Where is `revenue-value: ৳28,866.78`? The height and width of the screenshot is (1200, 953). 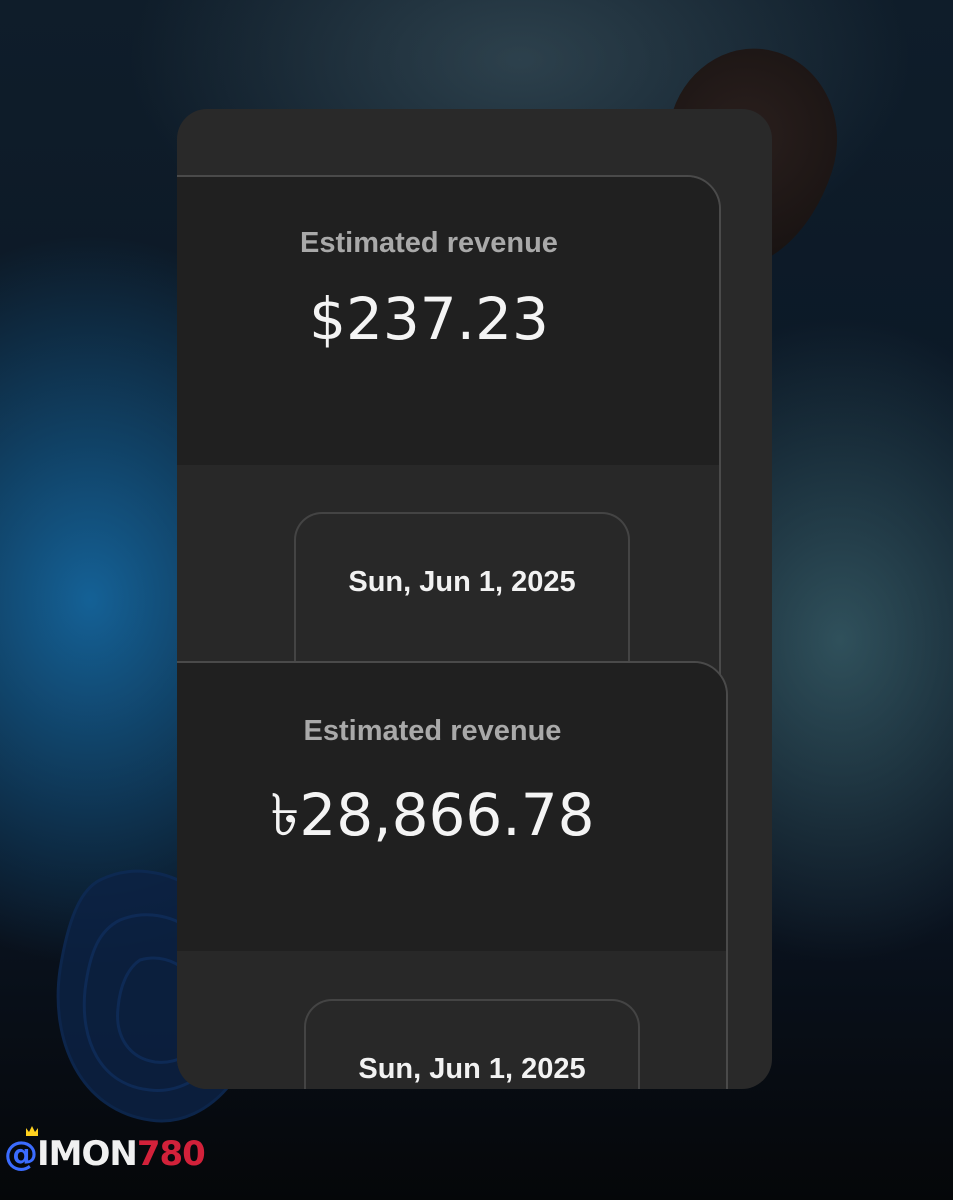
revenue-value: ৳28,866.78 is located at coordinates (432, 815).